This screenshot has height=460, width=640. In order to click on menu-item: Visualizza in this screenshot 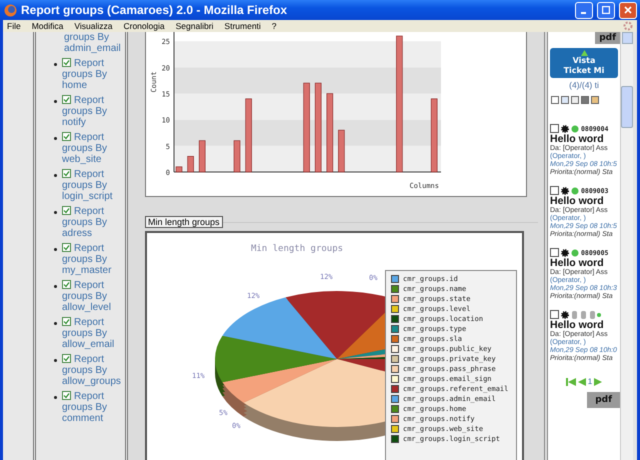, I will do `click(93, 26)`.